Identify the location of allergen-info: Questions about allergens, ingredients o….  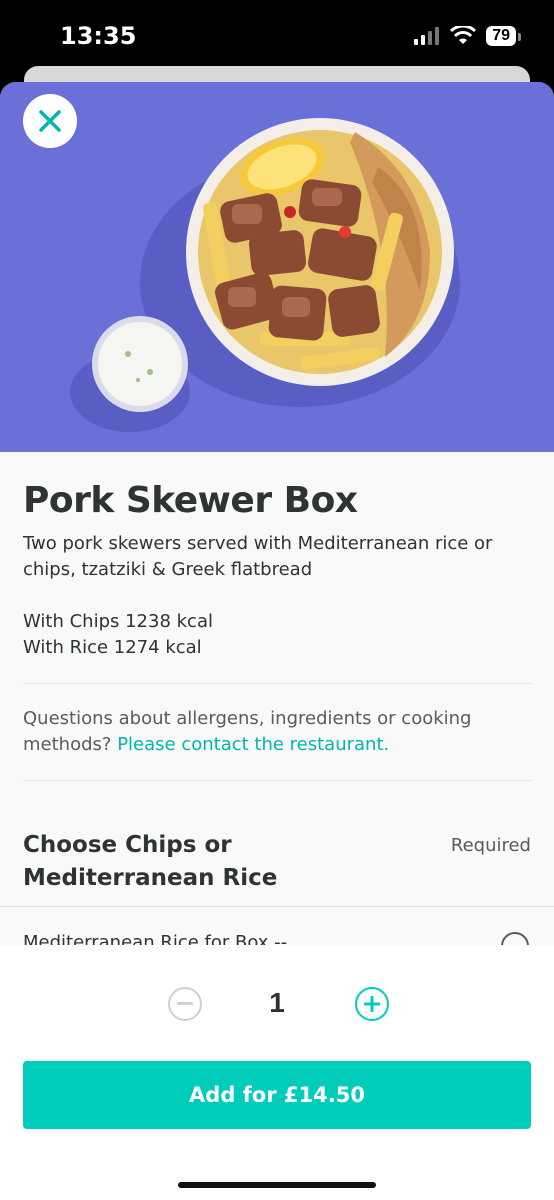
(277, 732).